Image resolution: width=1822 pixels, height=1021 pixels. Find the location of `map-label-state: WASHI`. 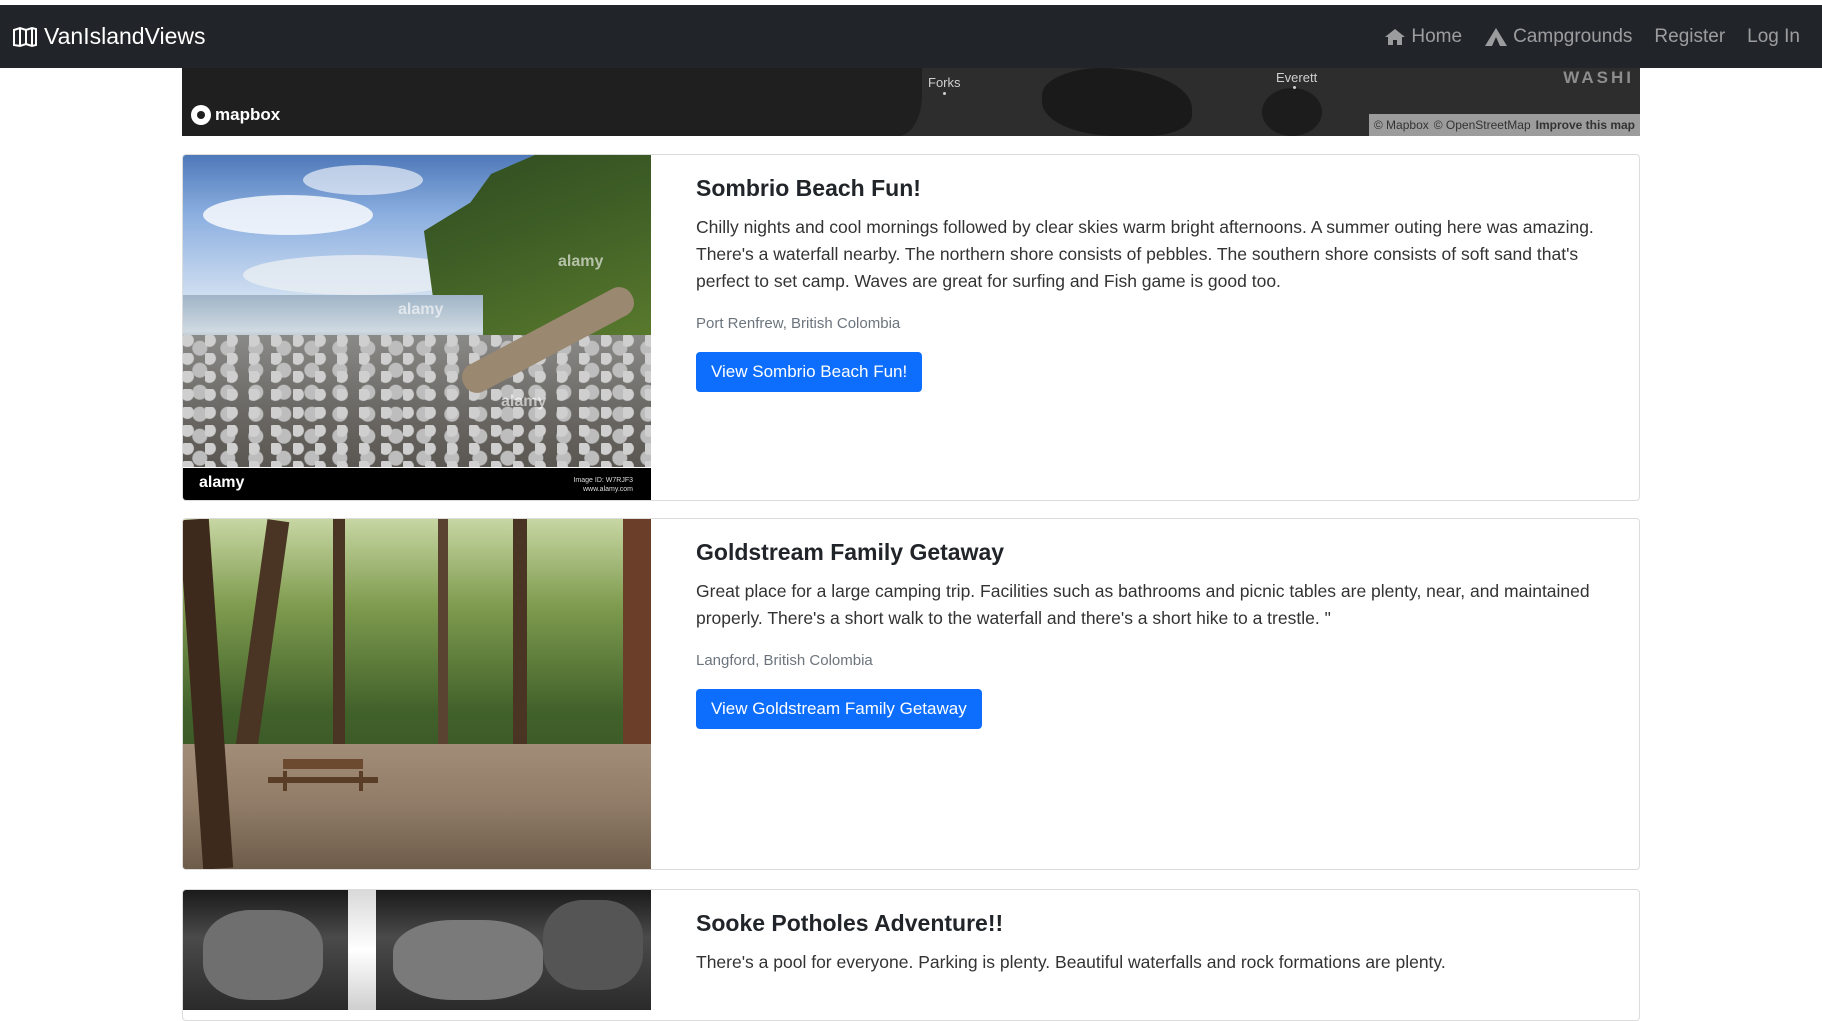

map-label-state: WASHI is located at coordinates (1598, 77).